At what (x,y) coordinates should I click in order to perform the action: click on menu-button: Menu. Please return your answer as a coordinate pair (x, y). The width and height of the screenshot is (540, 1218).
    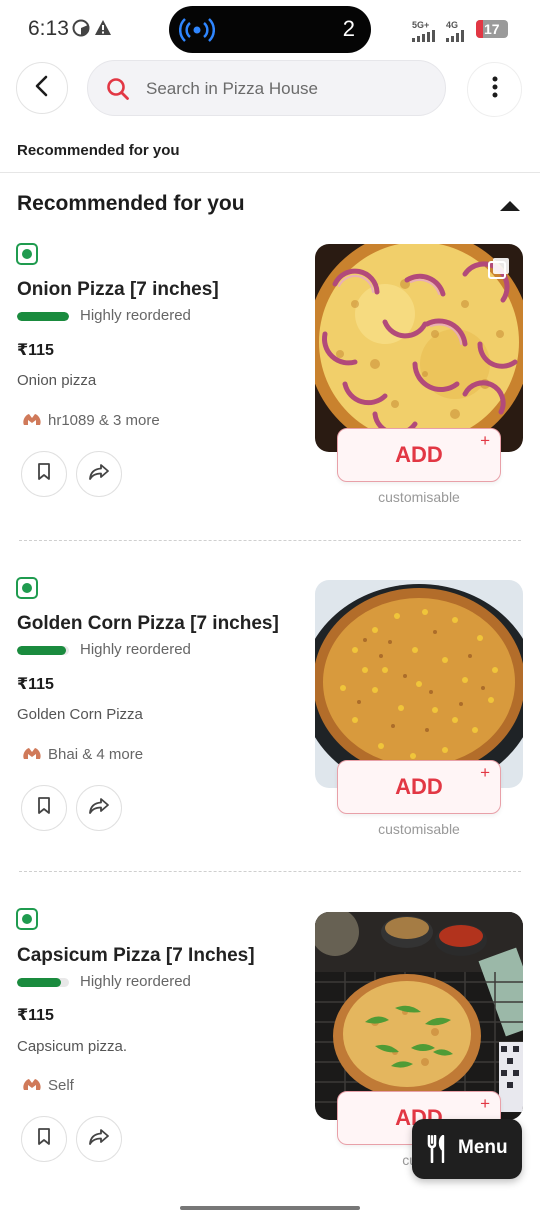
    Looking at the image, I should click on (467, 1149).